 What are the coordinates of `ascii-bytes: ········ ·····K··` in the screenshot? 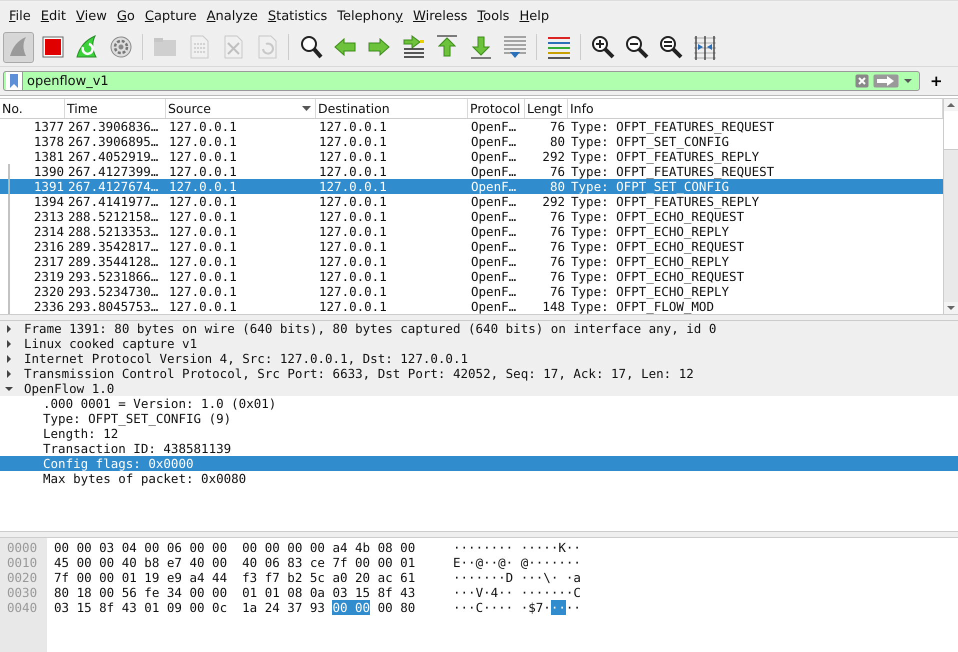 It's located at (517, 547).